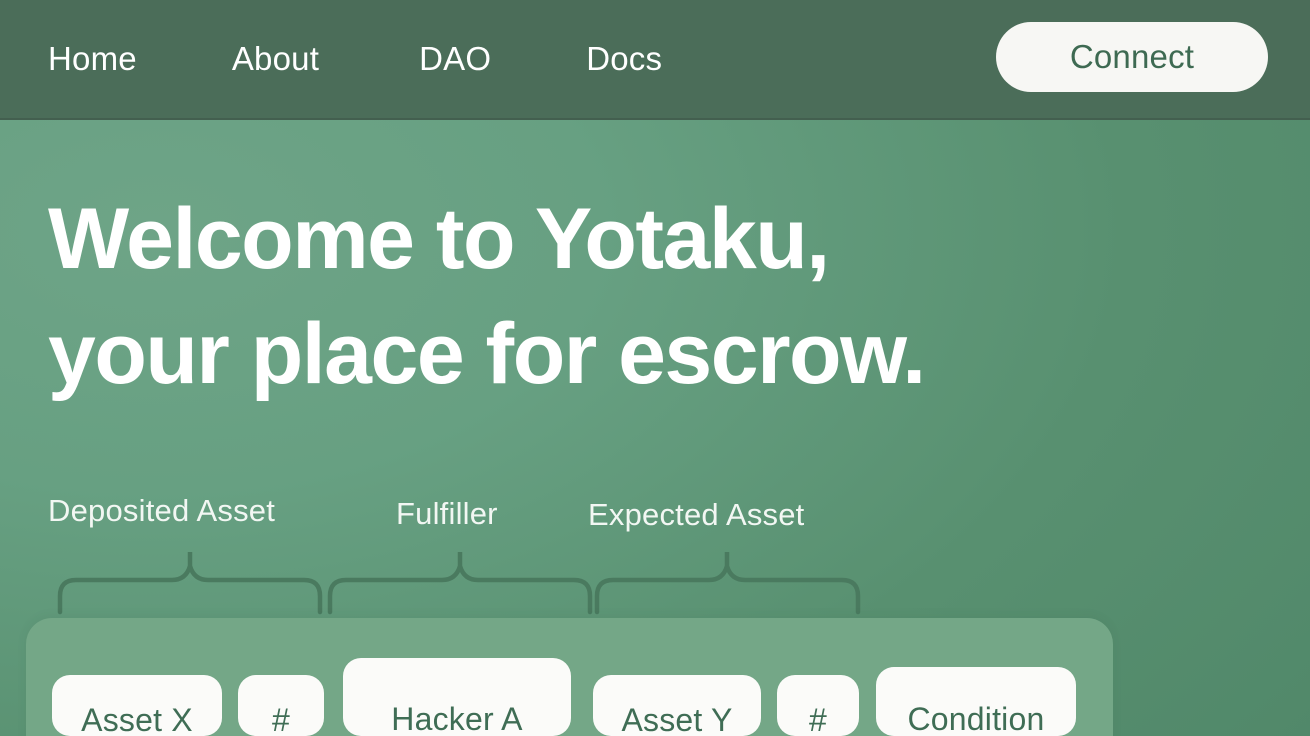 This screenshot has width=1310, height=736. I want to click on hero-headline-line-2: your place for escrow., so click(487, 354).